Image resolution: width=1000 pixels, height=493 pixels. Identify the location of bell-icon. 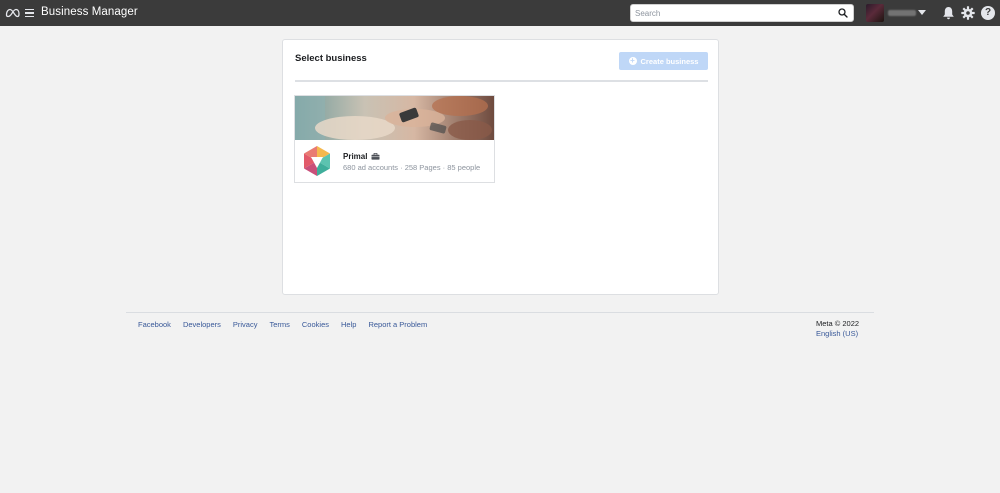
(948, 13).